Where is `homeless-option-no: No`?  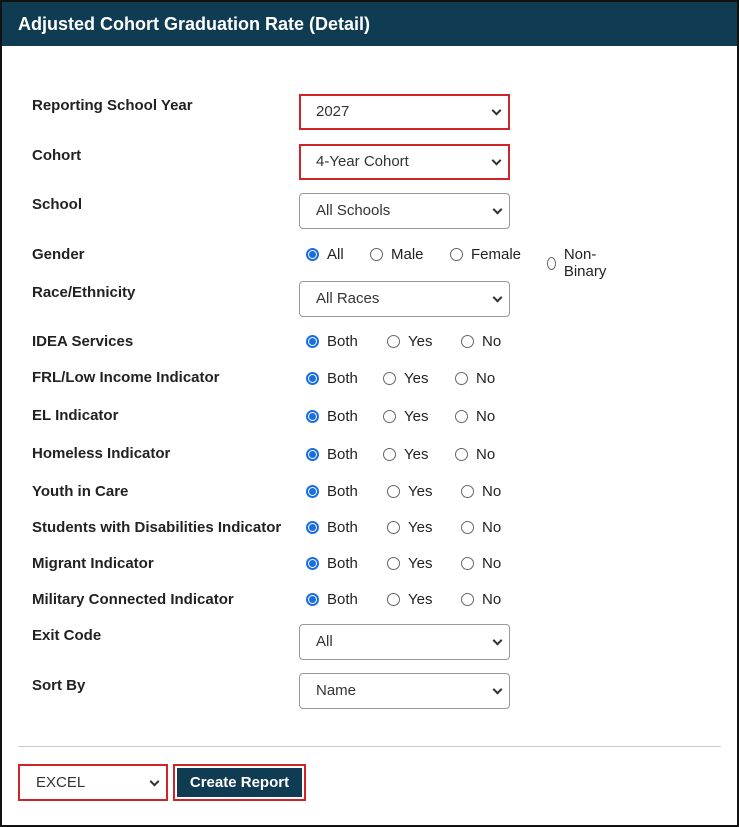
homeless-option-no: No is located at coordinates (475, 454).